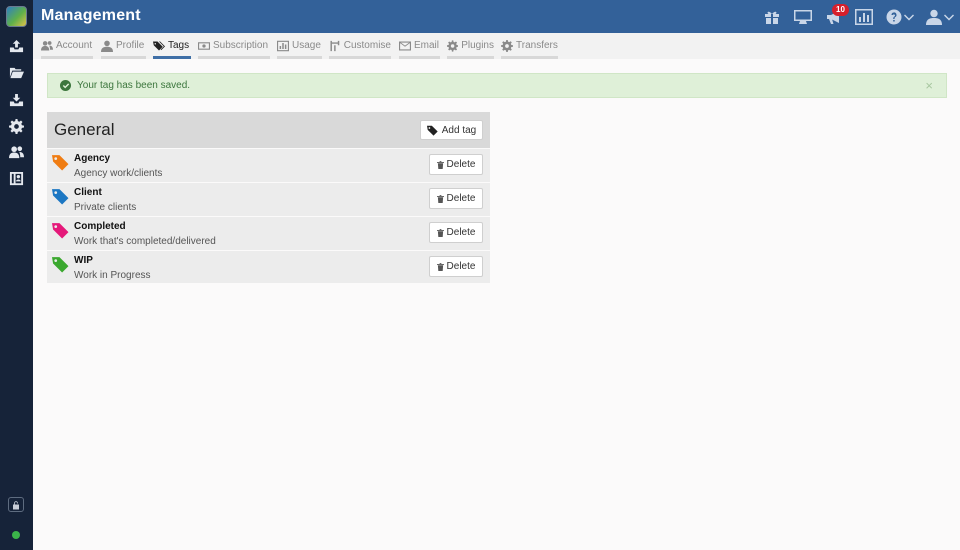 The width and height of the screenshot is (960, 550). I want to click on tab-label: Tags, so click(179, 45).